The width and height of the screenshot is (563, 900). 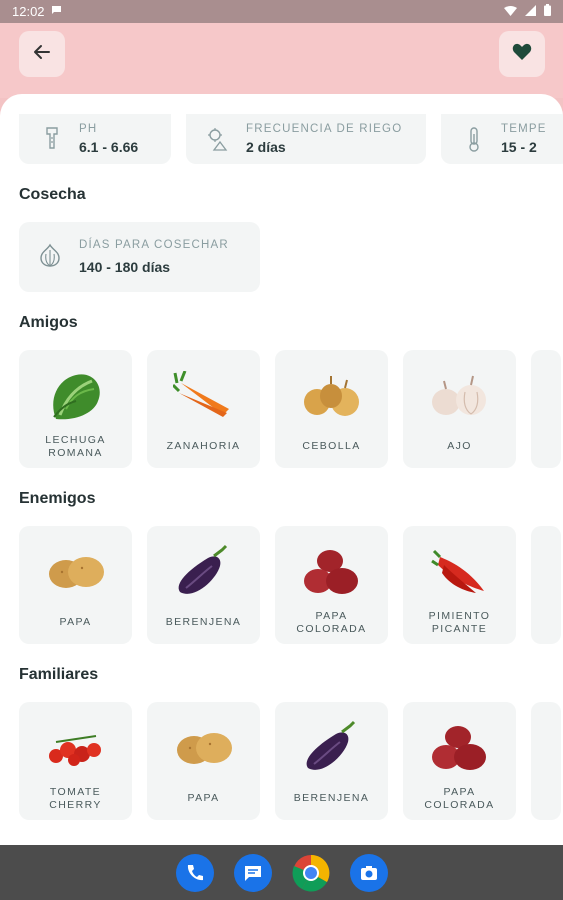 I want to click on plant-card-carrot: ZANAHORIA, so click(x=203, y=409).